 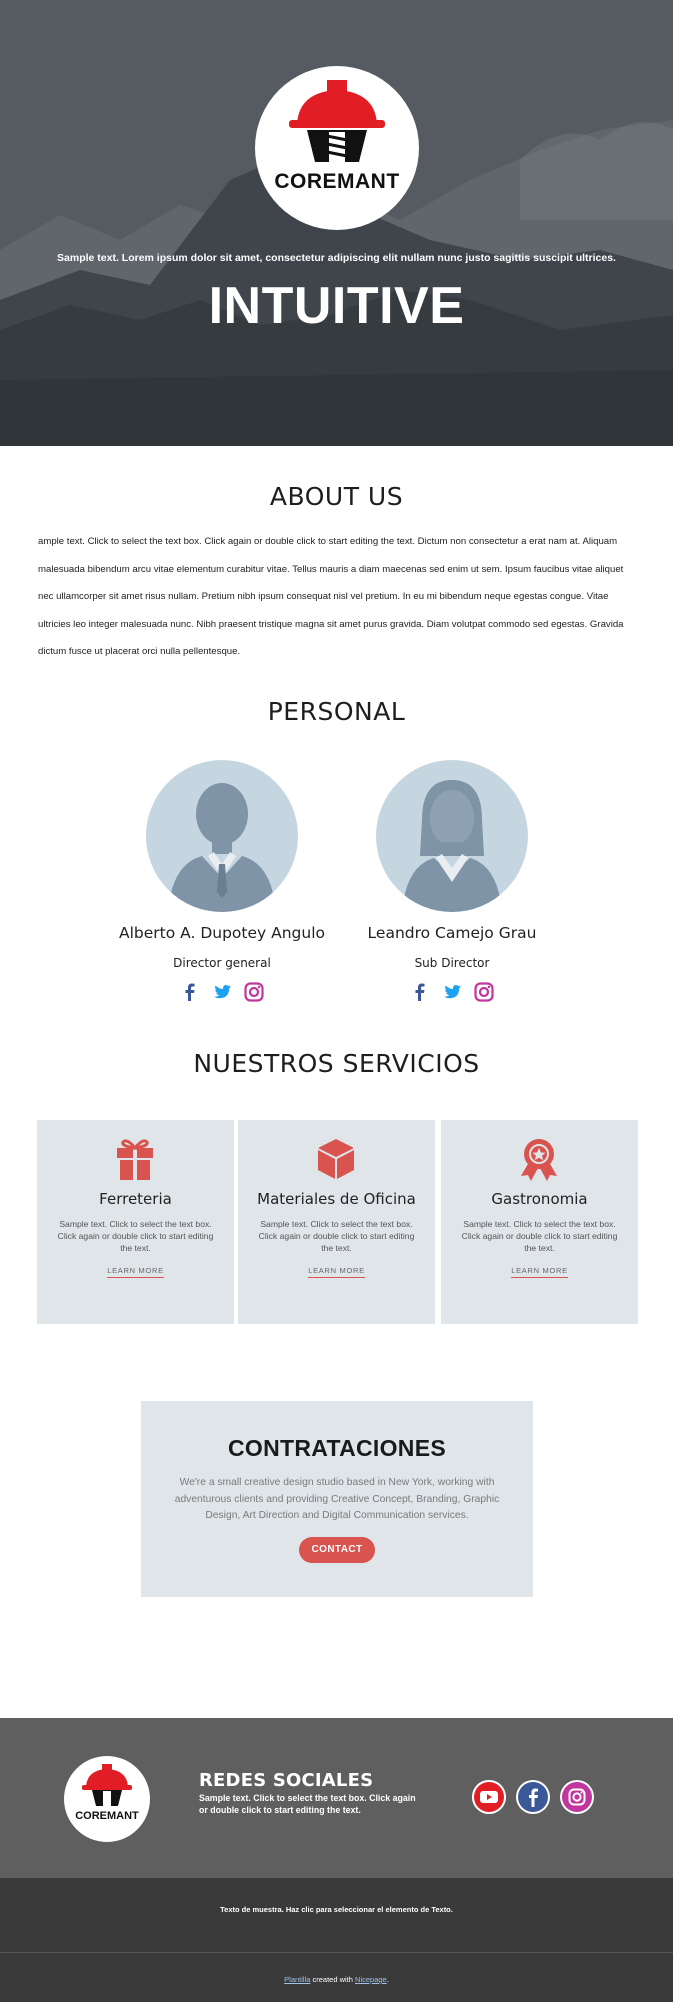 What do you see at coordinates (337, 1550) in the screenshot?
I see `contact-button: CONTACT` at bounding box center [337, 1550].